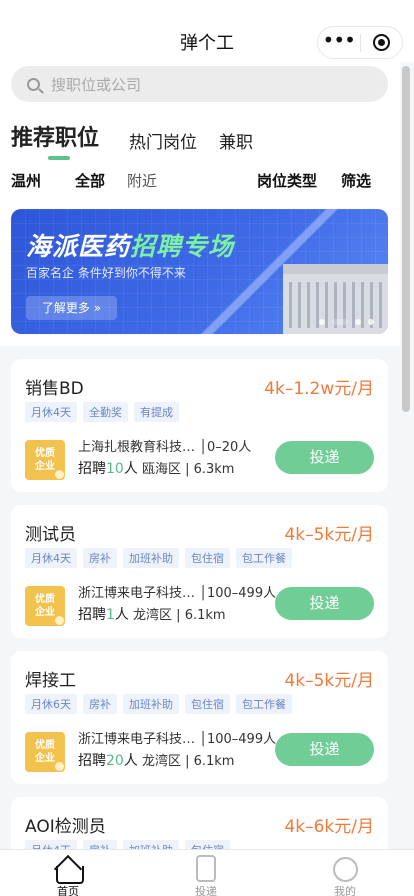 This screenshot has height=896, width=414. What do you see at coordinates (381, 42) in the screenshot?
I see `target-icon` at bounding box center [381, 42].